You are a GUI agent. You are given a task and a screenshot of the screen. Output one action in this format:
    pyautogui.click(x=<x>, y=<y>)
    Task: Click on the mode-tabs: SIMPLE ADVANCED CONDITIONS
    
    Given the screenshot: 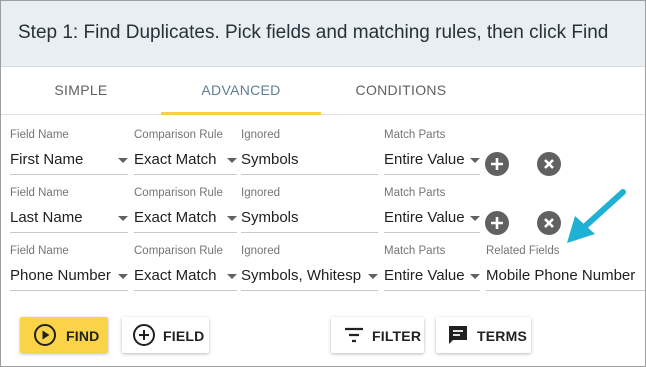 What is the action you would take?
    pyautogui.click(x=323, y=91)
    